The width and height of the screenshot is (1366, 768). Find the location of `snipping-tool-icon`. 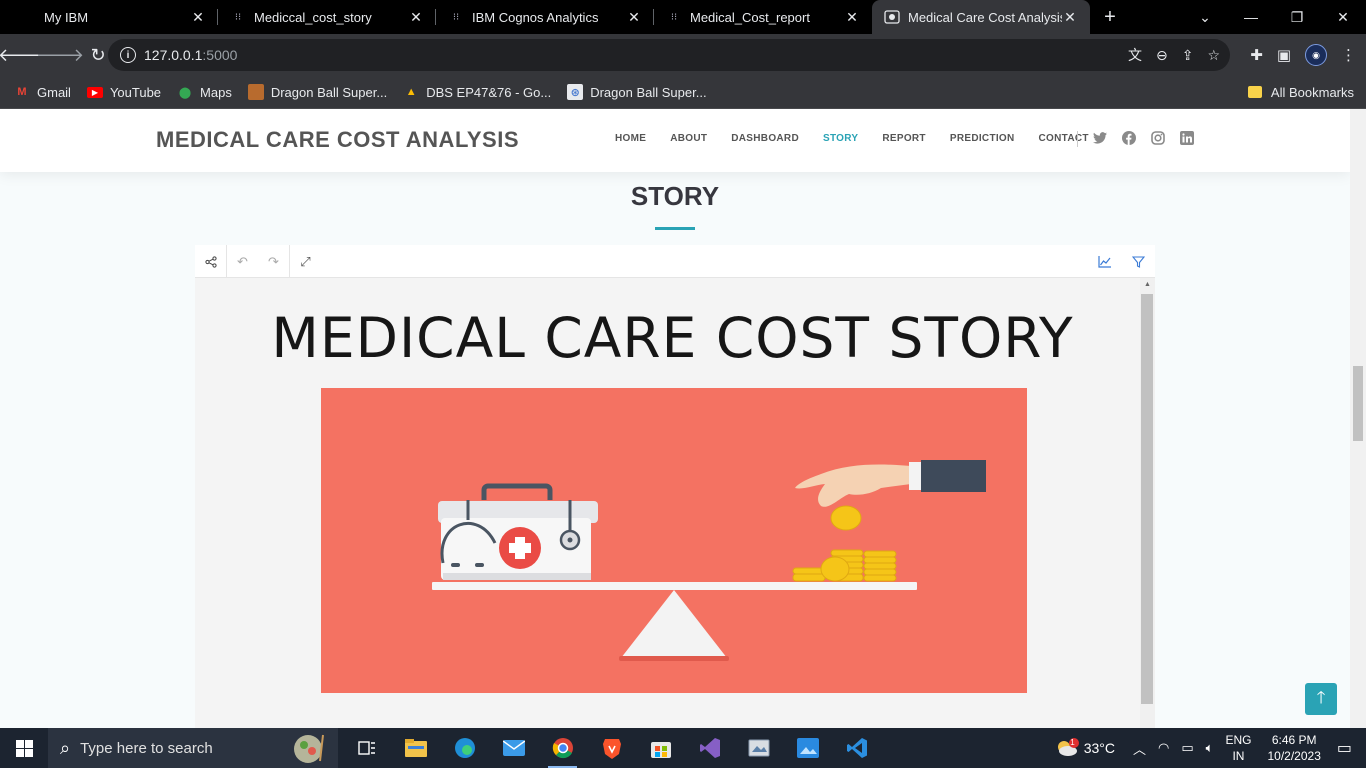

snipping-tool-icon is located at coordinates (758, 748).